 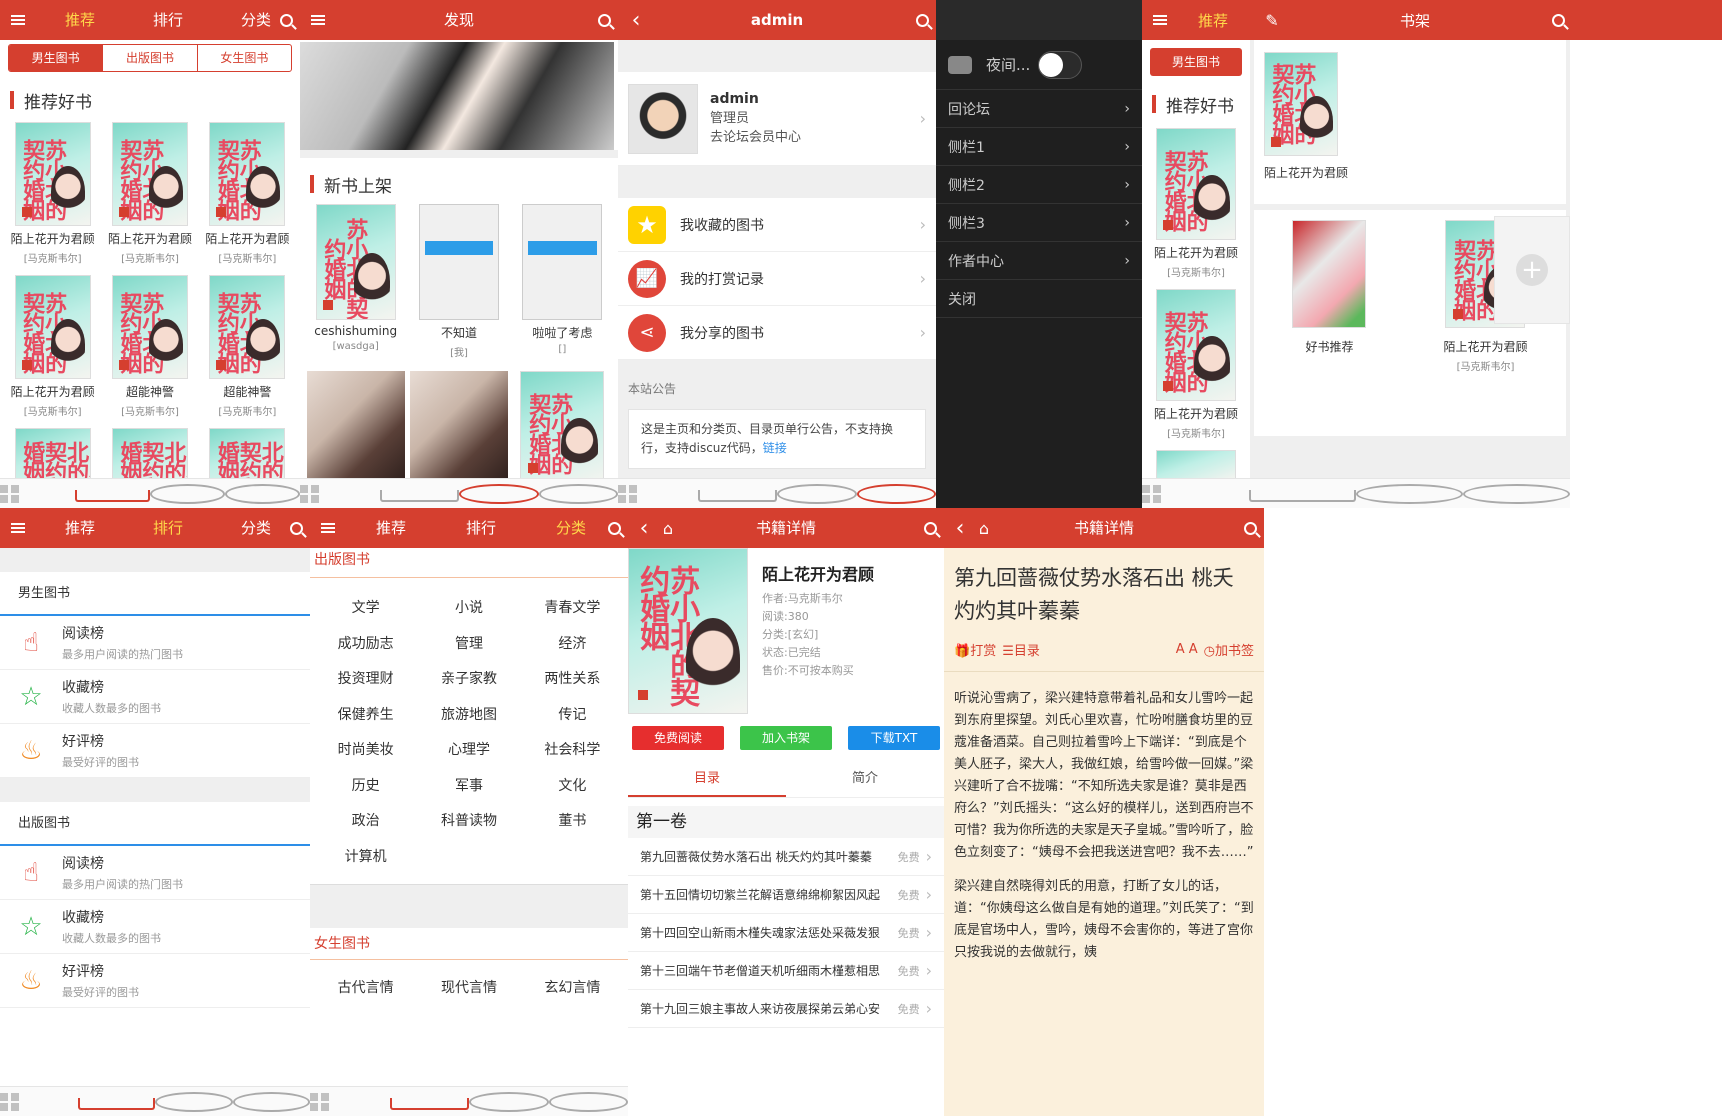 I want to click on category-item: 小说, so click(x=468, y=610).